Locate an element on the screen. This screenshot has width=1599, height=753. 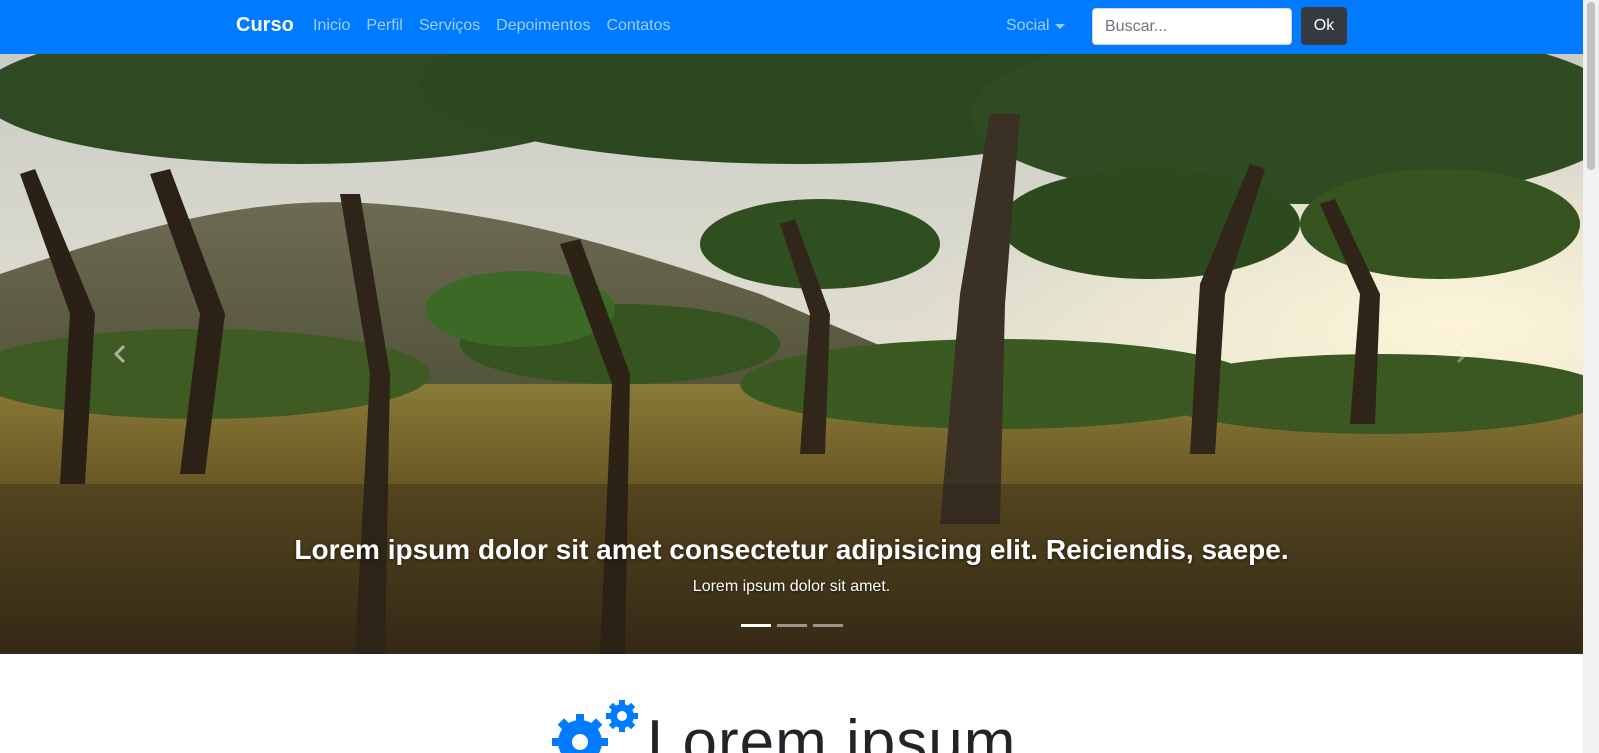
carousel-prev-icon is located at coordinates (120, 354).